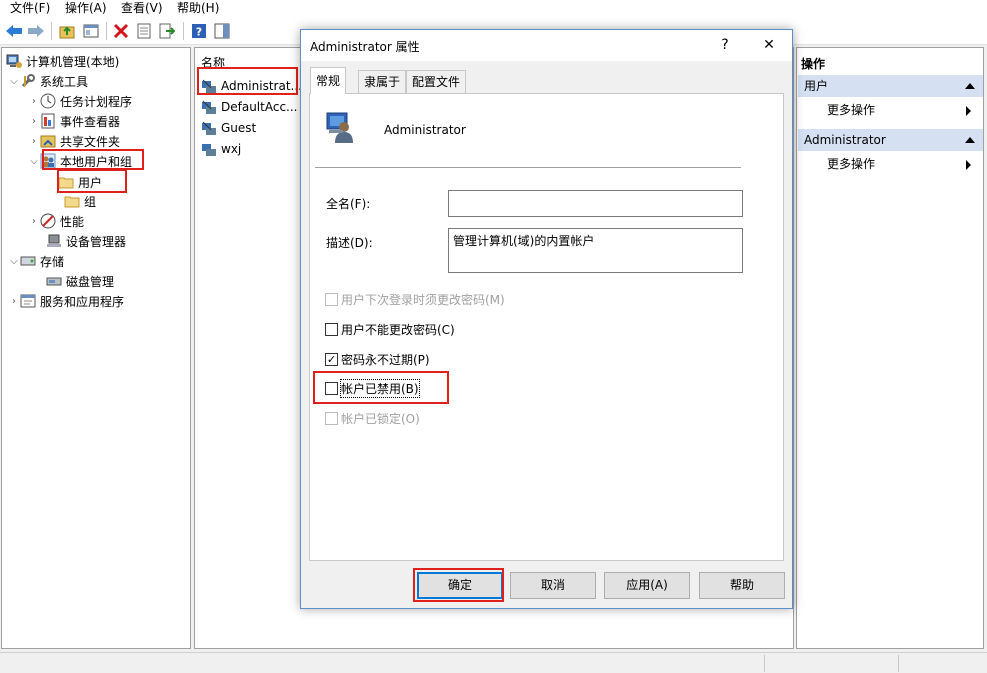  What do you see at coordinates (460, 585) in the screenshot?
I see `ok-button: 确定` at bounding box center [460, 585].